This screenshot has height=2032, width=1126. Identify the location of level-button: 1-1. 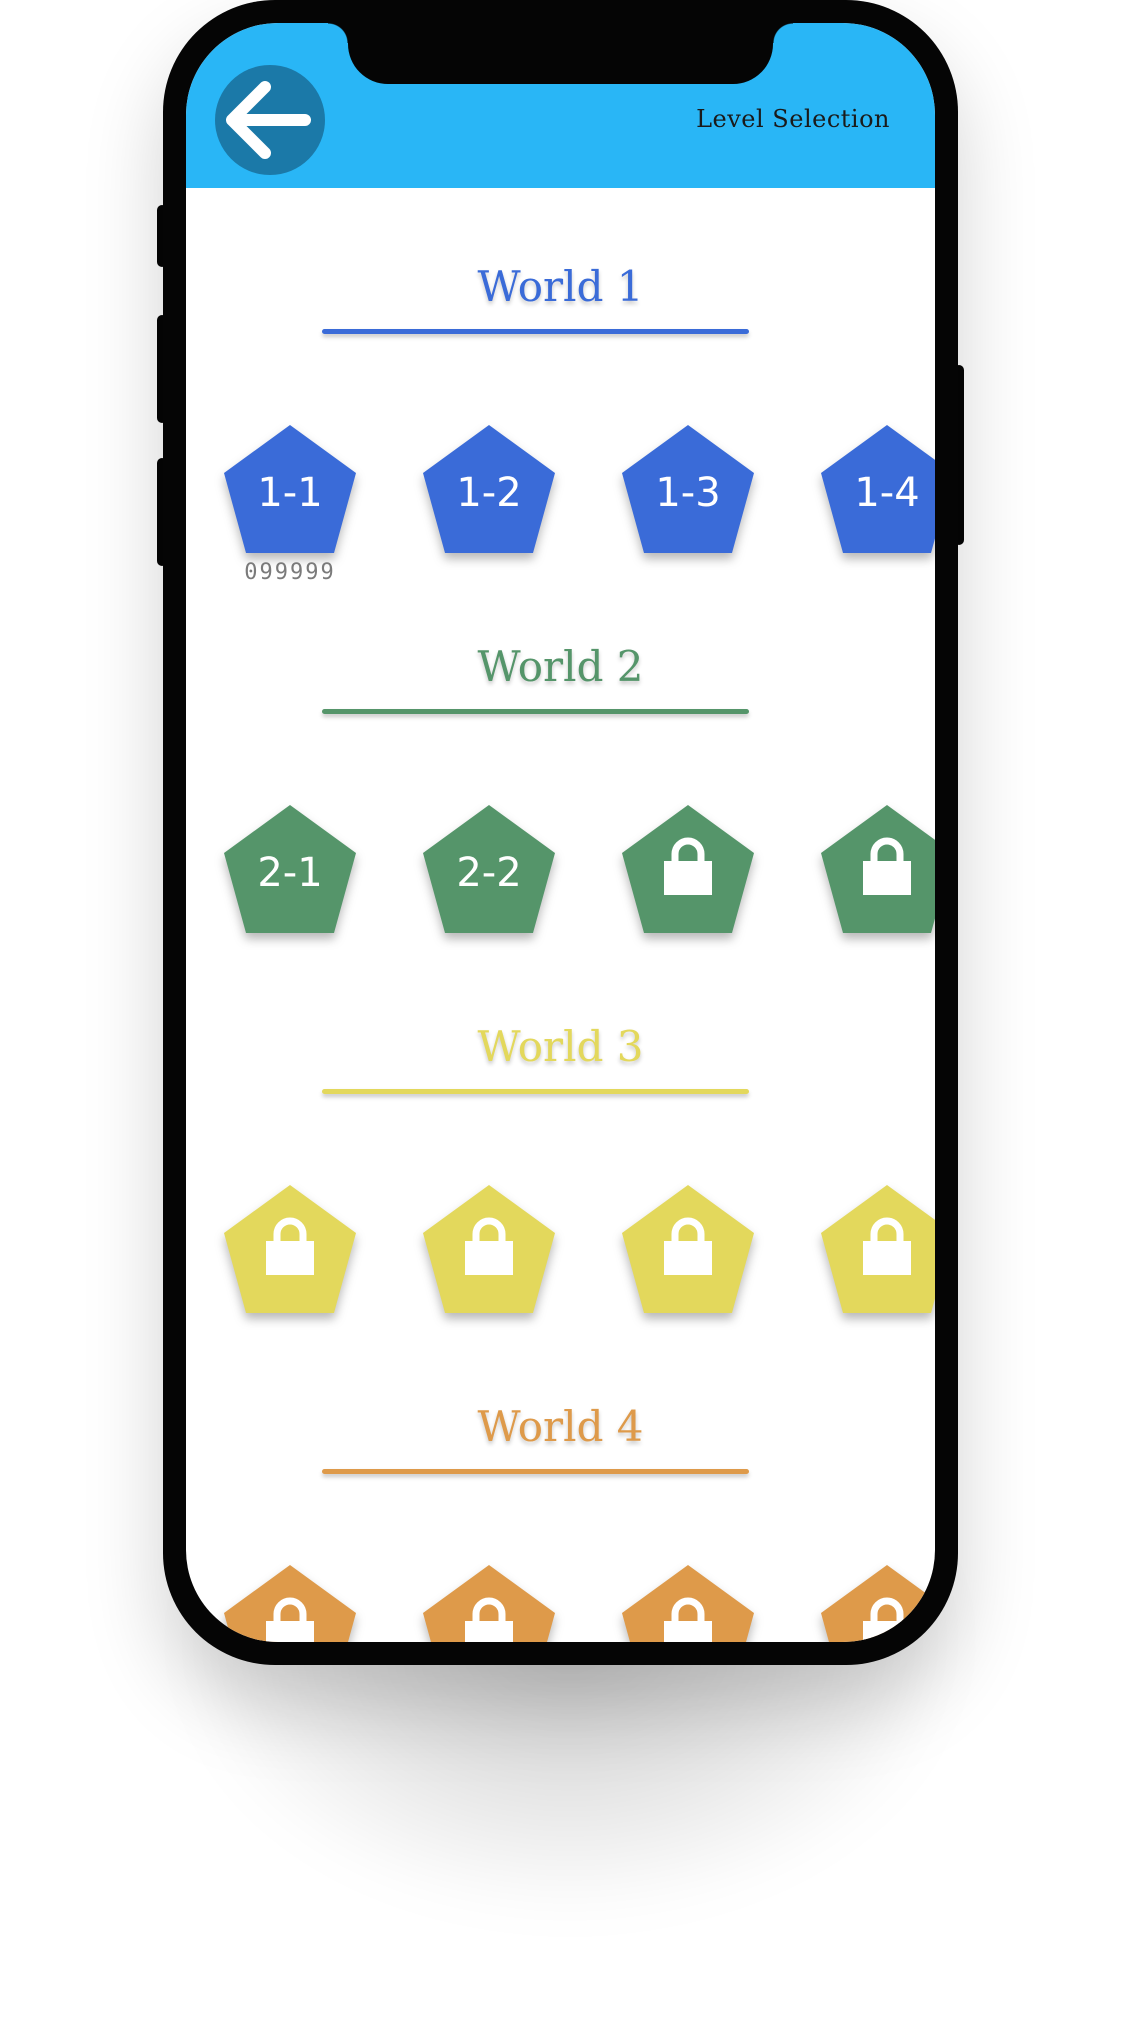
(290, 489).